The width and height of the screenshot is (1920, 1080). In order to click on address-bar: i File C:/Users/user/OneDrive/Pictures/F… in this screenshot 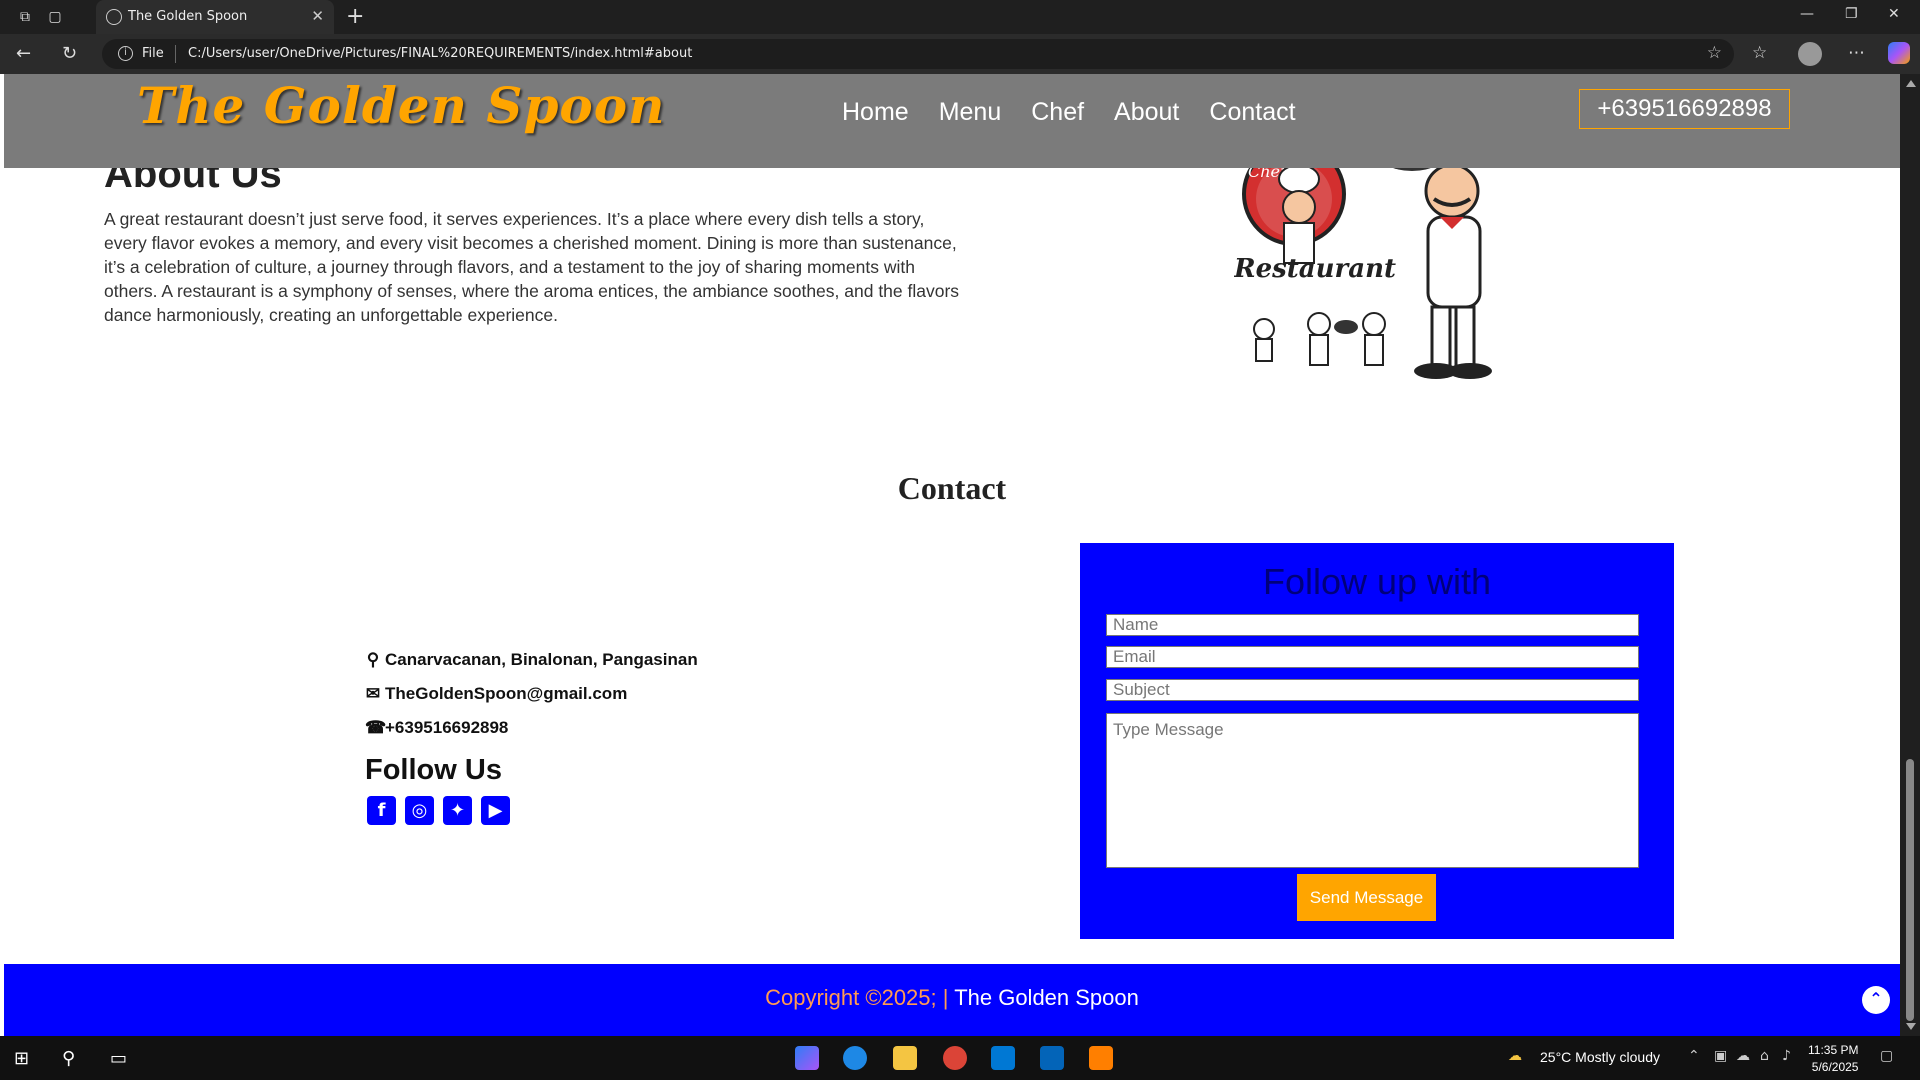, I will do `click(918, 54)`.